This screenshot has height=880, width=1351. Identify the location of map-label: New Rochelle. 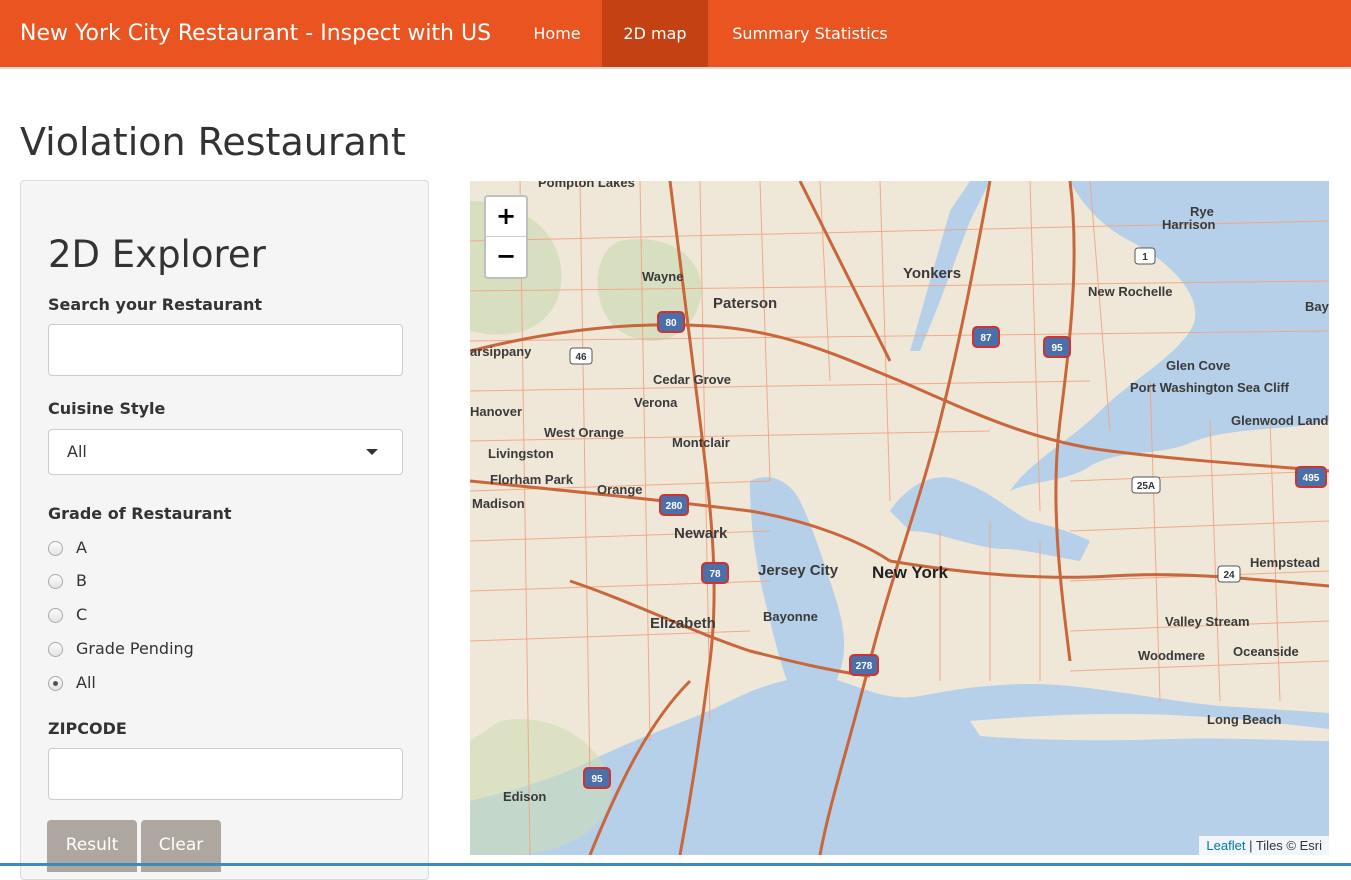
(1130, 291).